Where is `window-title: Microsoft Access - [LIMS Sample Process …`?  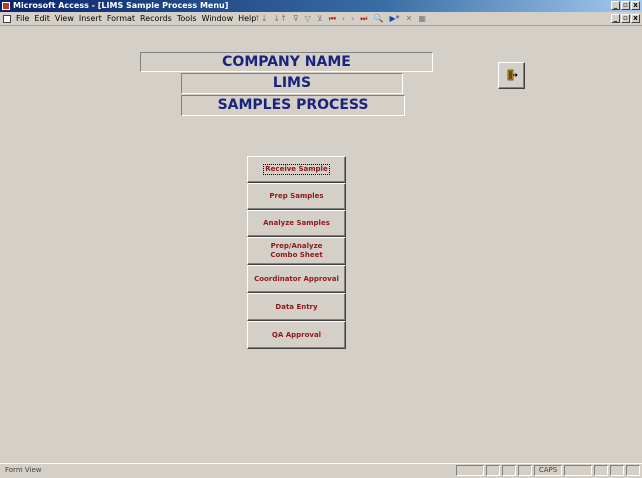 window-title: Microsoft Access - [LIMS Sample Process … is located at coordinates (121, 5).